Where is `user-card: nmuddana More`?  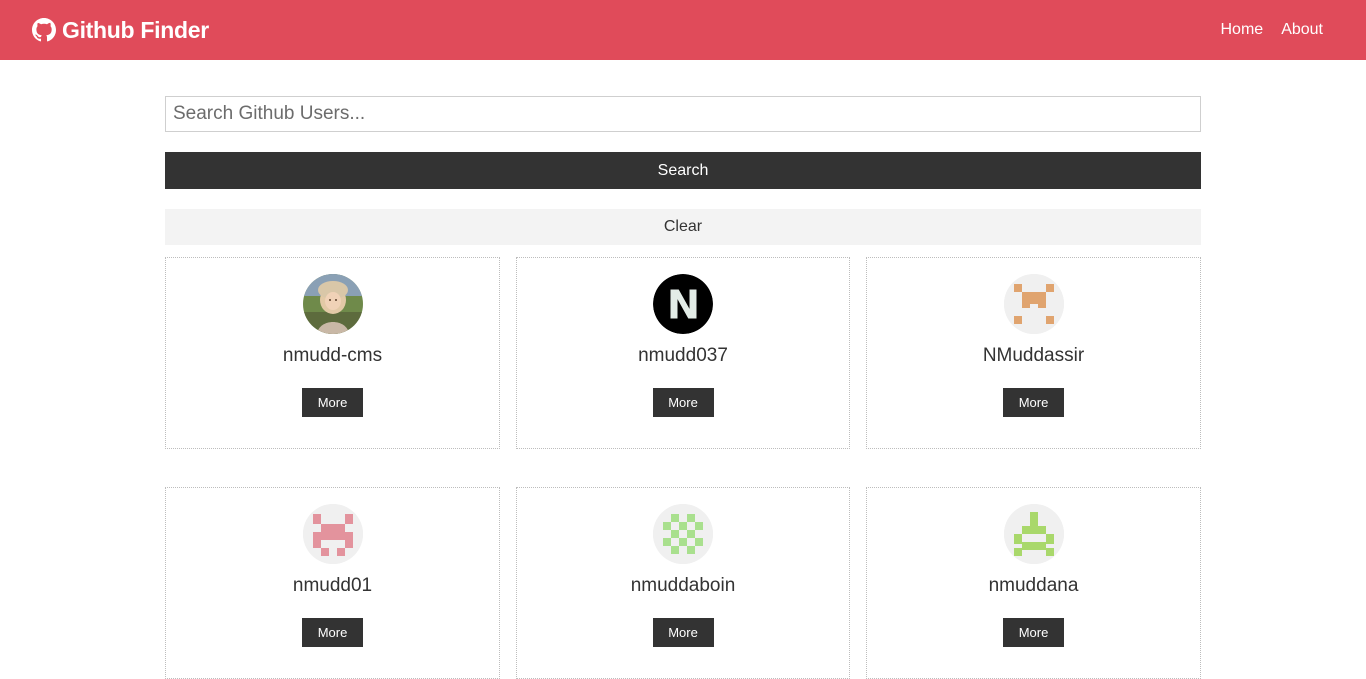
user-card: nmuddana More is located at coordinates (1033, 583).